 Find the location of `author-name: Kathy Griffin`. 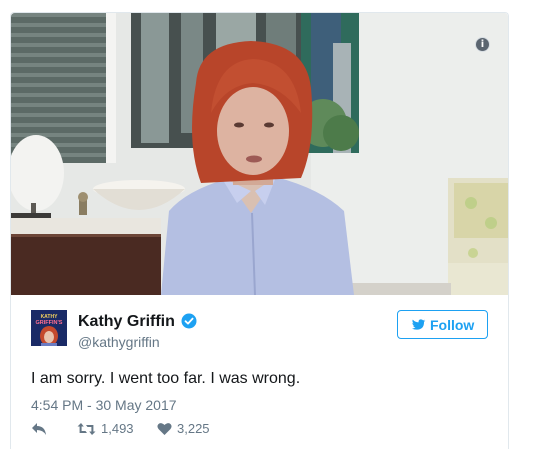

author-name: Kathy Griffin is located at coordinates (126, 322).